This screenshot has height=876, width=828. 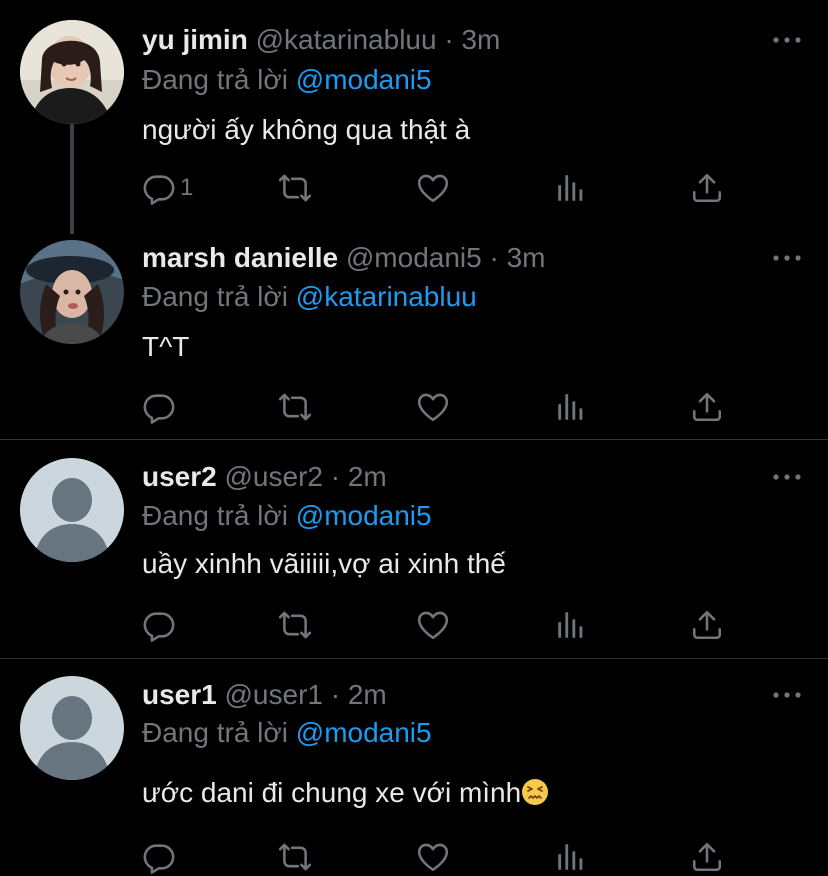 What do you see at coordinates (274, 476) in the screenshot?
I see `user-handle: @user2` at bounding box center [274, 476].